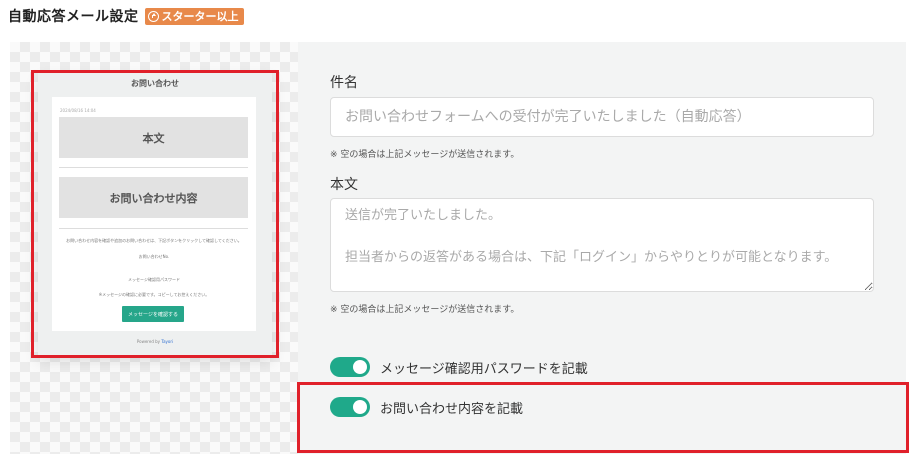 This screenshot has width=919, height=464. I want to click on arrow-up-circle-icon, so click(153, 16).